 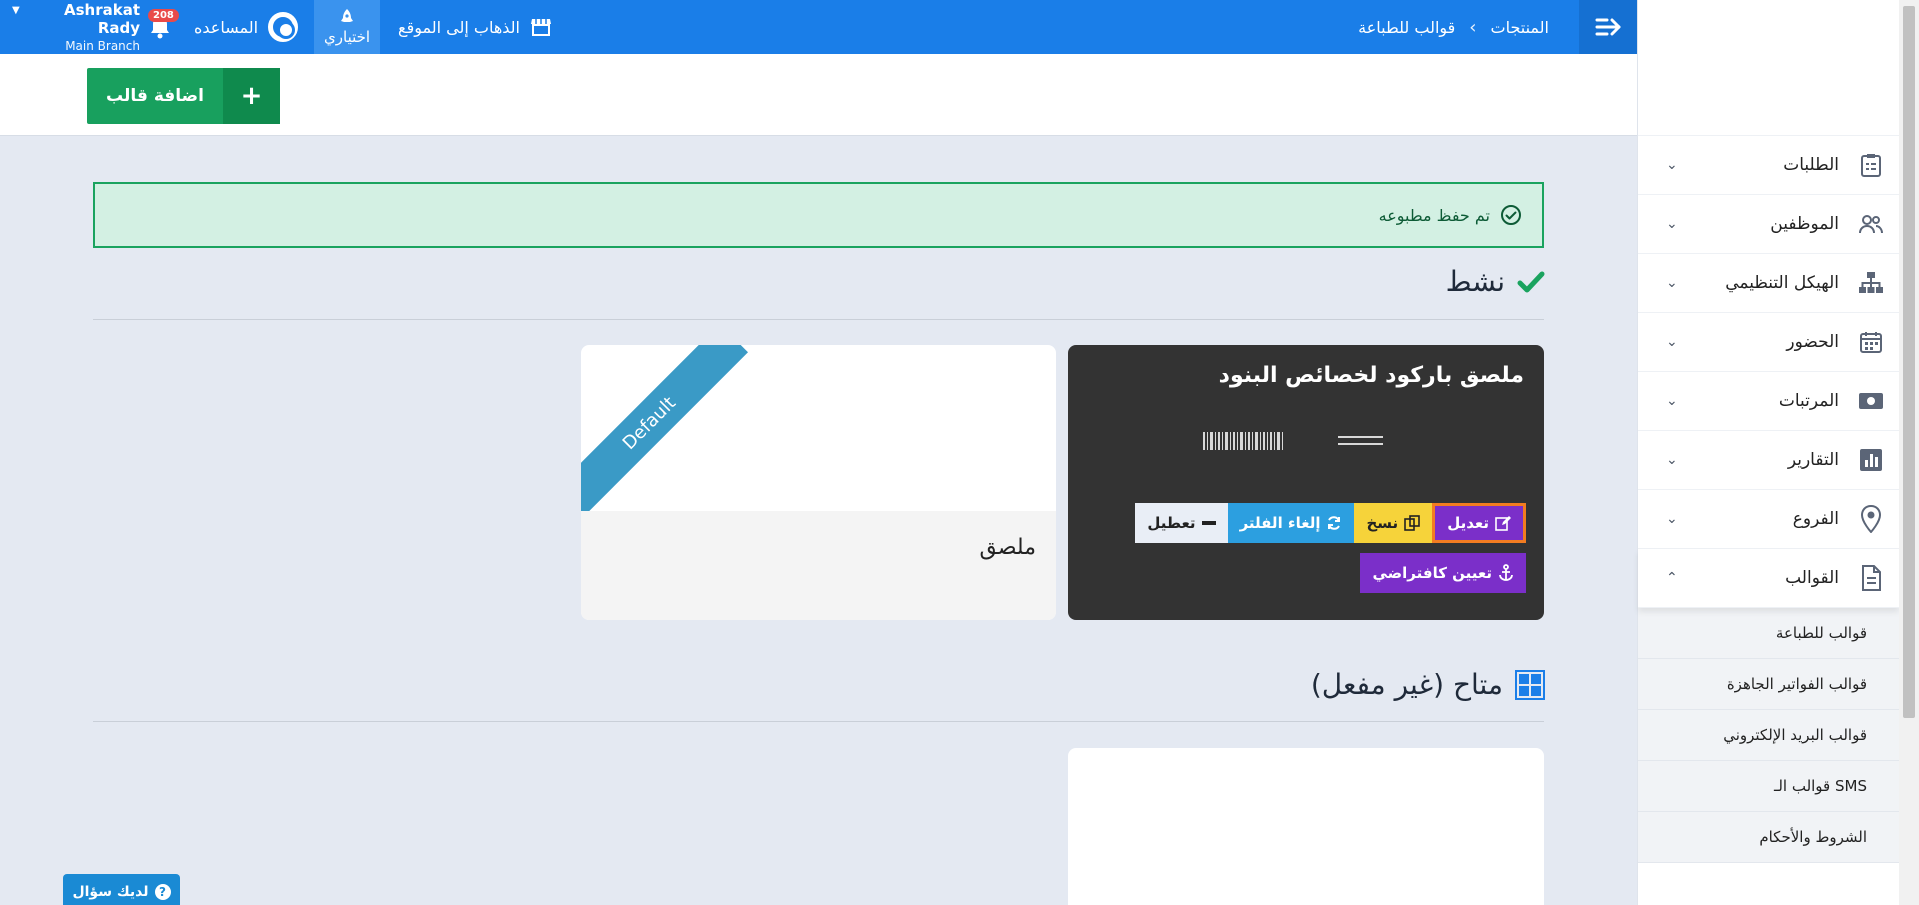 I want to click on sidebar-item-salaries: ⌄ المرتبات, so click(x=1768, y=401).